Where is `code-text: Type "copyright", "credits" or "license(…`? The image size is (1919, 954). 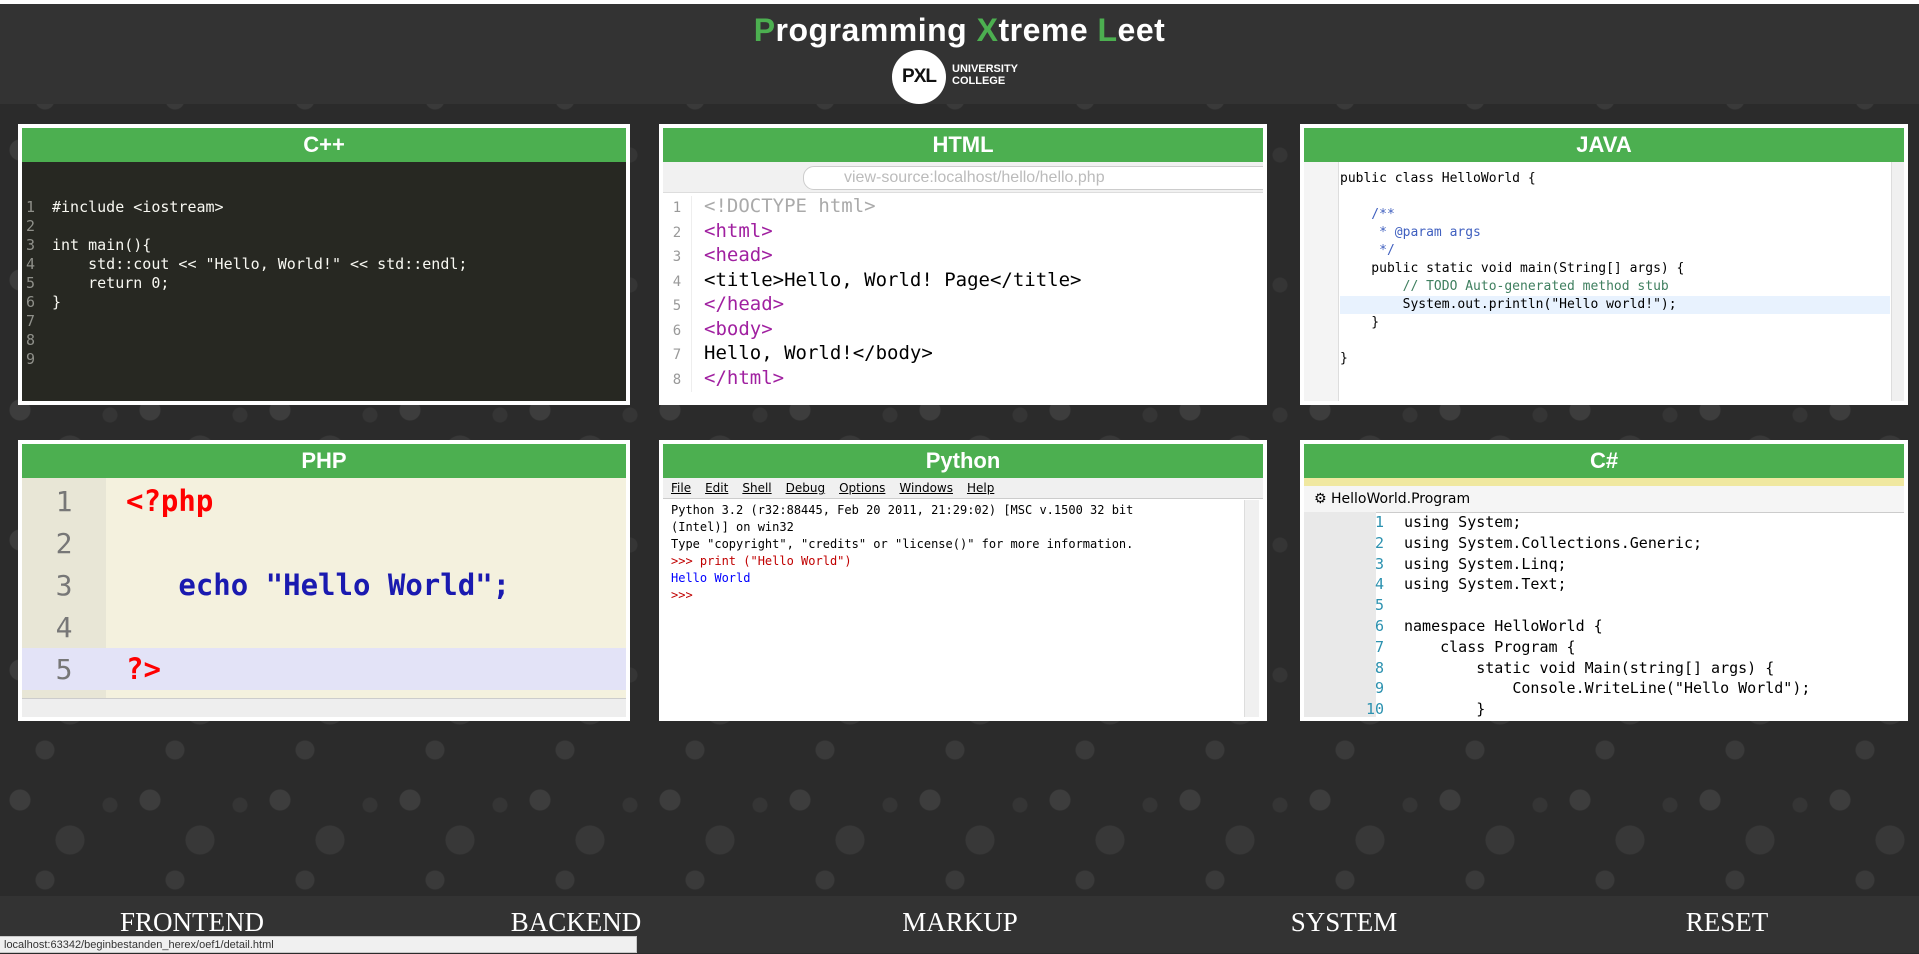 code-text: Type "copyright", "credits" or "license(… is located at coordinates (902, 544).